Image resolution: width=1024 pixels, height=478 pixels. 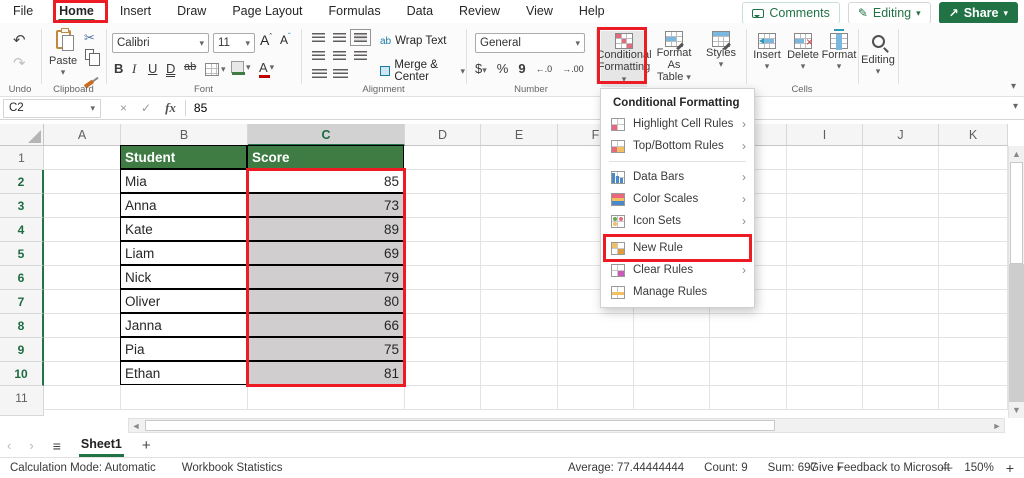 What do you see at coordinates (325, 325) in the screenshot?
I see `cell-C8: 66` at bounding box center [325, 325].